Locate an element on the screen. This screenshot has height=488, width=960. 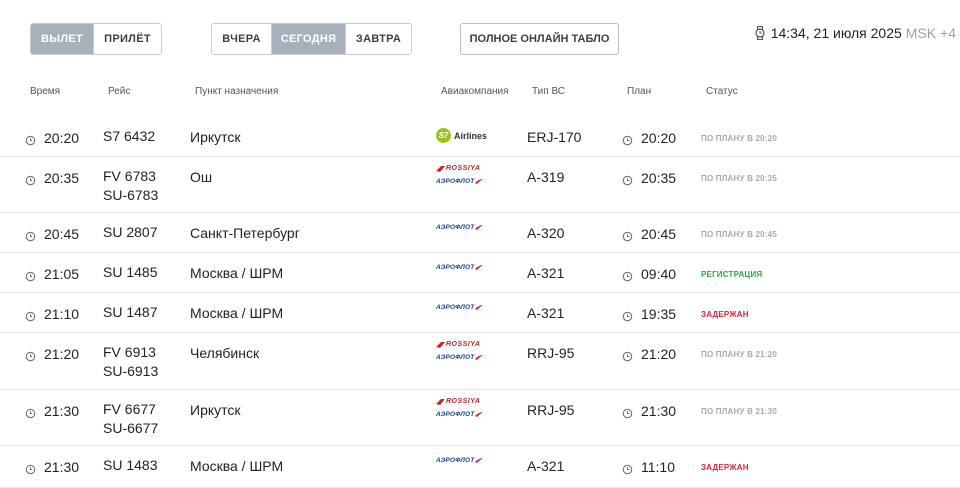
col-flight: Рейс is located at coordinates (119, 91).